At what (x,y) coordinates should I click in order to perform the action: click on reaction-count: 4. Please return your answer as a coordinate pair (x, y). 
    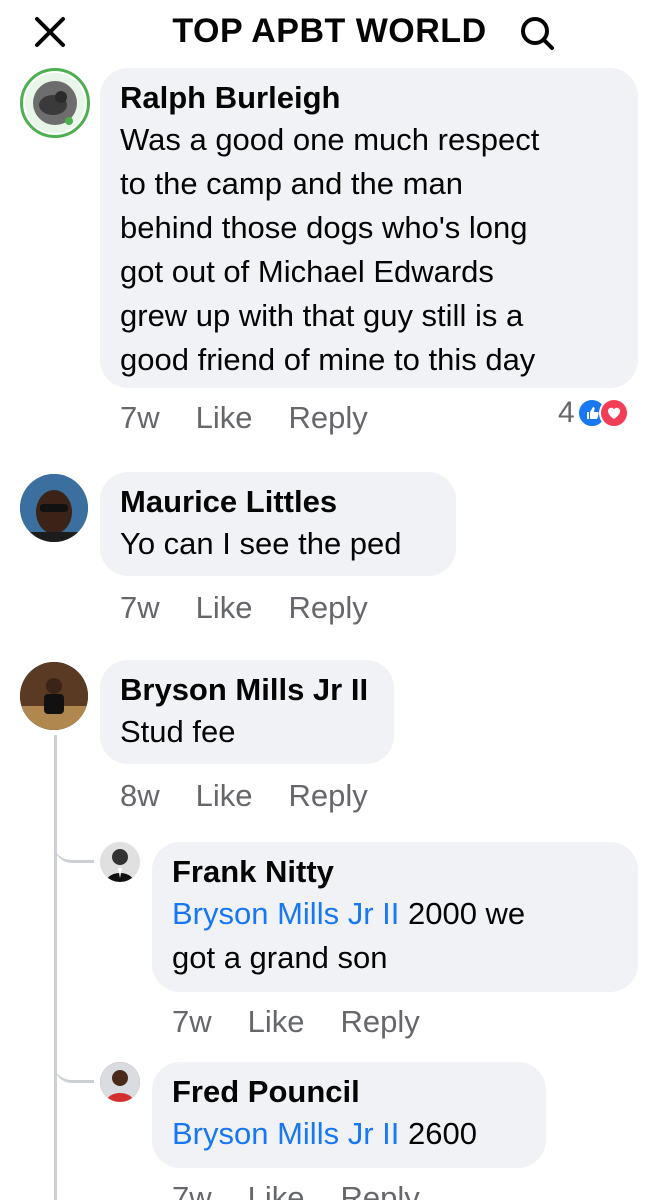
    Looking at the image, I should click on (593, 413).